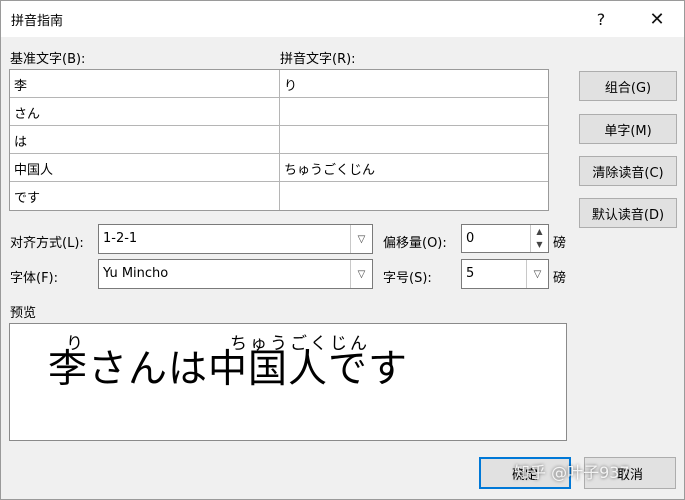  I want to click on dialog-title: 拼音指南, so click(37, 21).